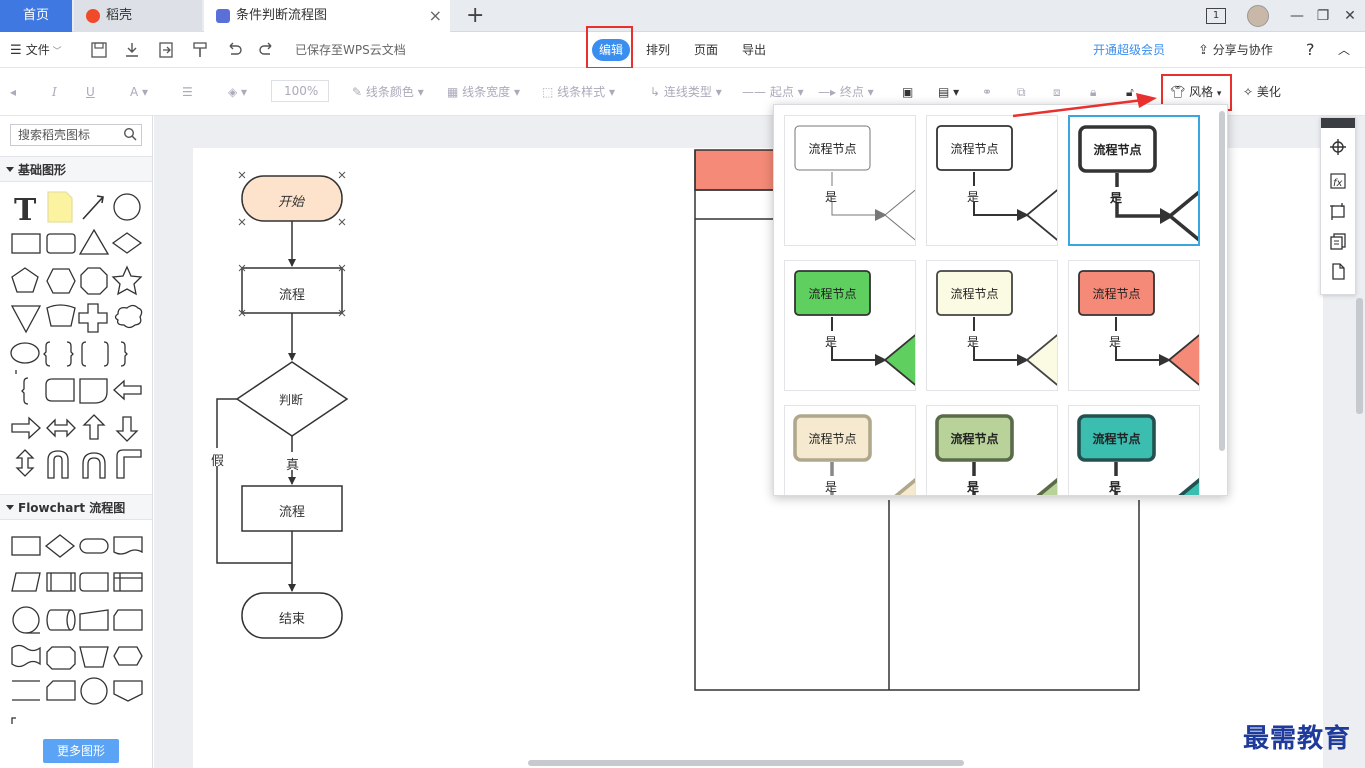 The image size is (1365, 768). I want to click on style-option-4: 流程节点是, so click(850, 325).